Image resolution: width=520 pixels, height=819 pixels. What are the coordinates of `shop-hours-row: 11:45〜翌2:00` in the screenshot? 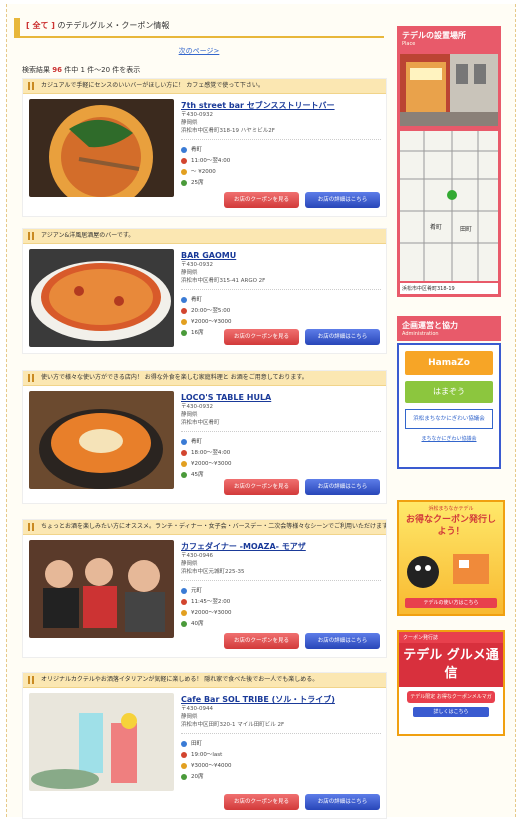 It's located at (281, 601).